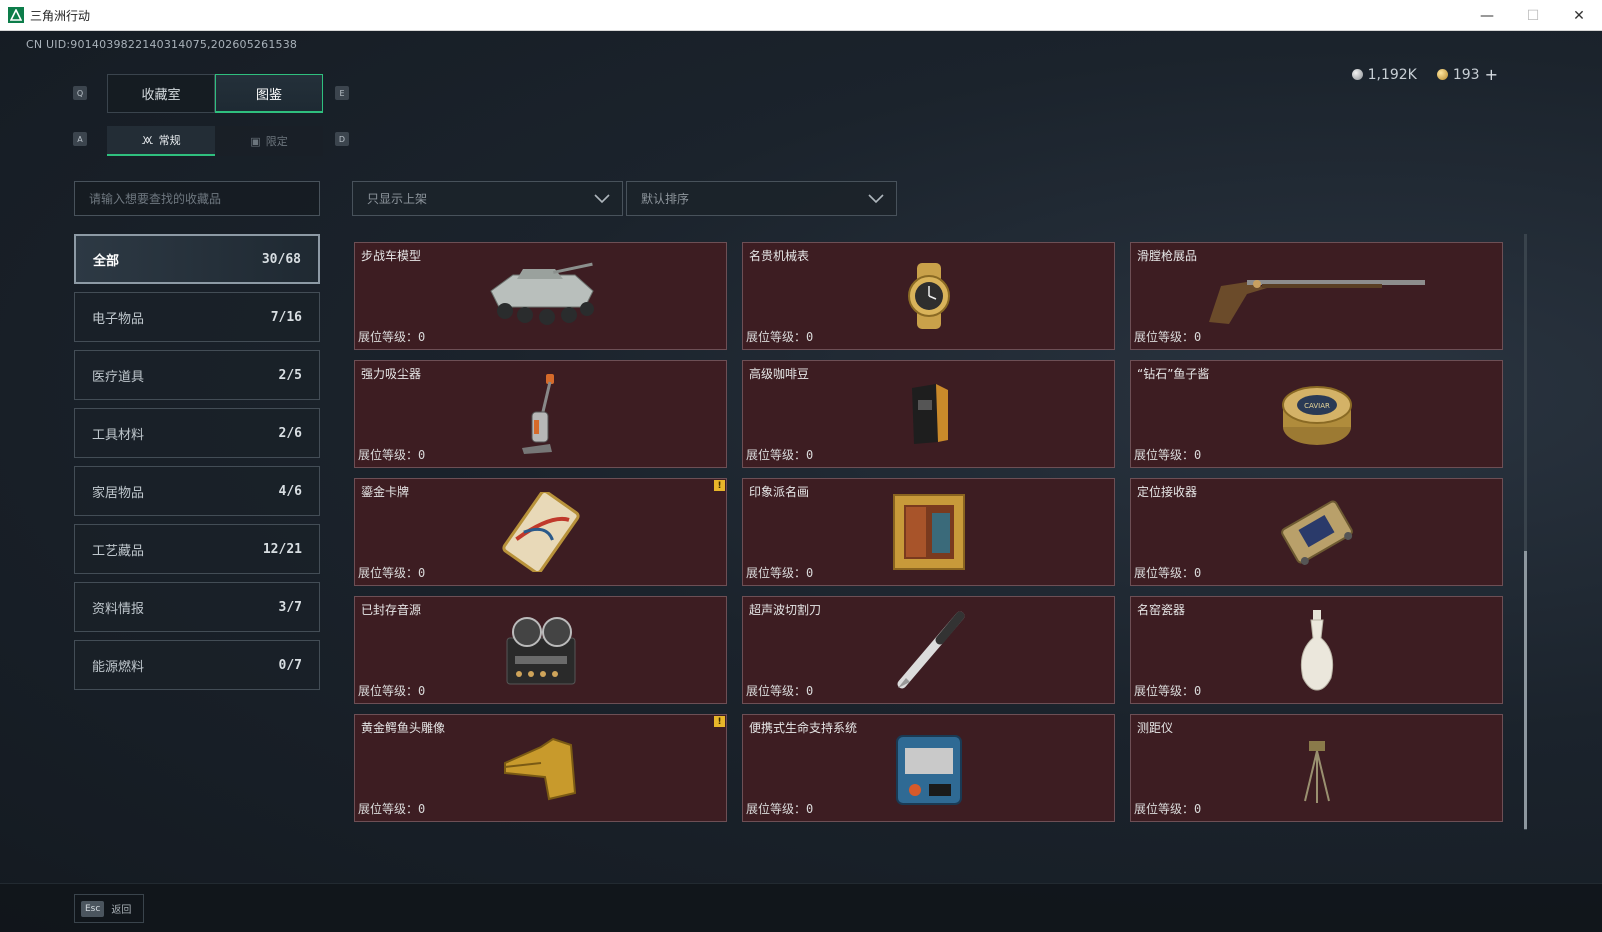  I want to click on item-name: 强力吸尘器, so click(391, 374).